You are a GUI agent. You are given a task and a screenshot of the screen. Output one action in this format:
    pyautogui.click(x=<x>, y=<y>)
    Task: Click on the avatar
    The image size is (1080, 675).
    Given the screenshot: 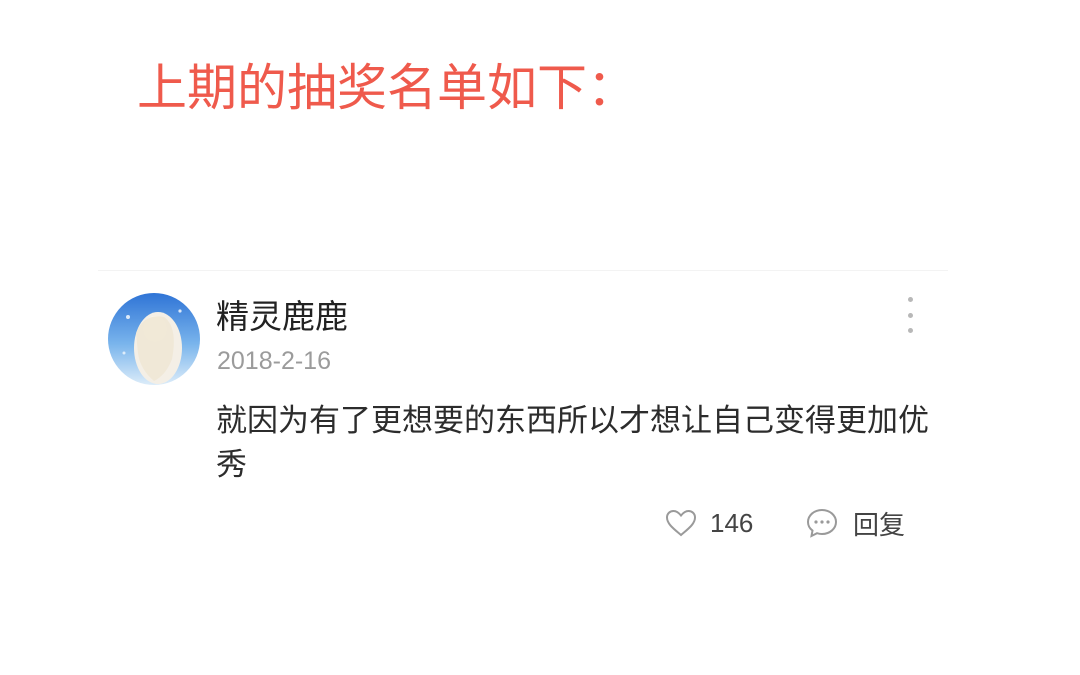 What is the action you would take?
    pyautogui.click(x=154, y=339)
    